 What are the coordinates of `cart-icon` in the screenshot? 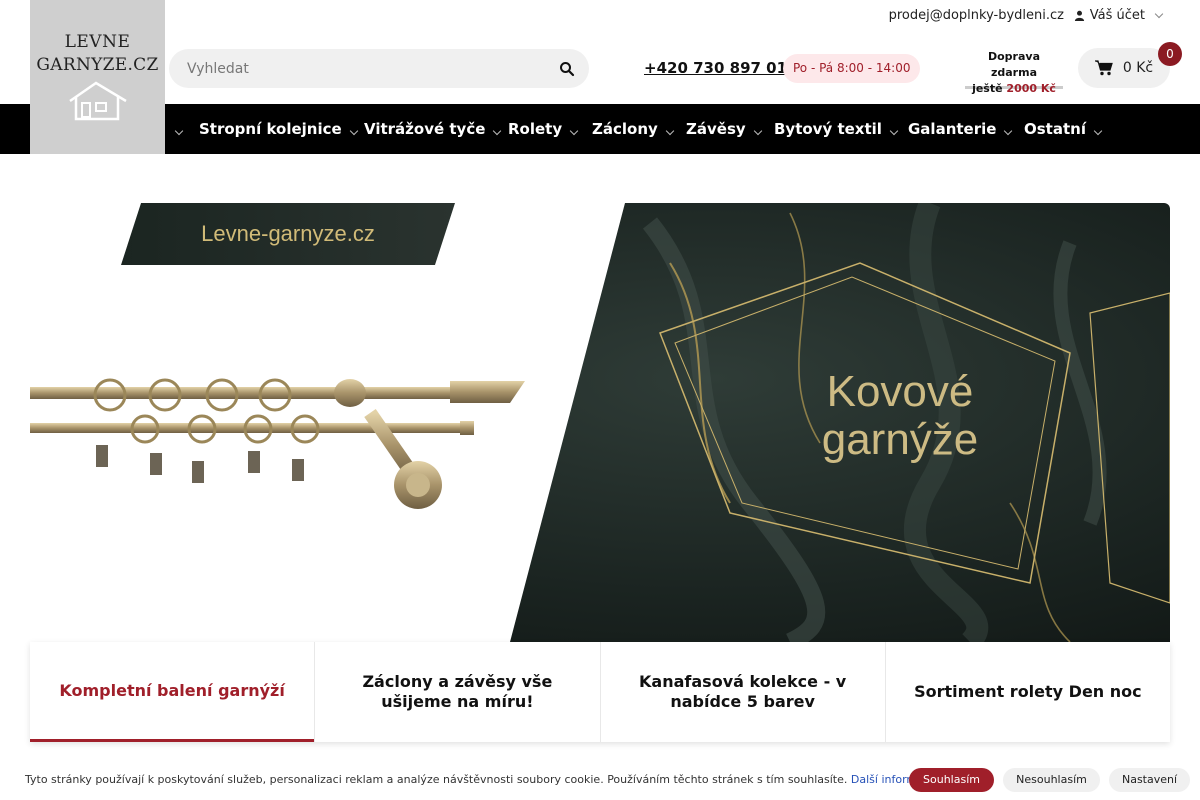 It's located at (1103, 68).